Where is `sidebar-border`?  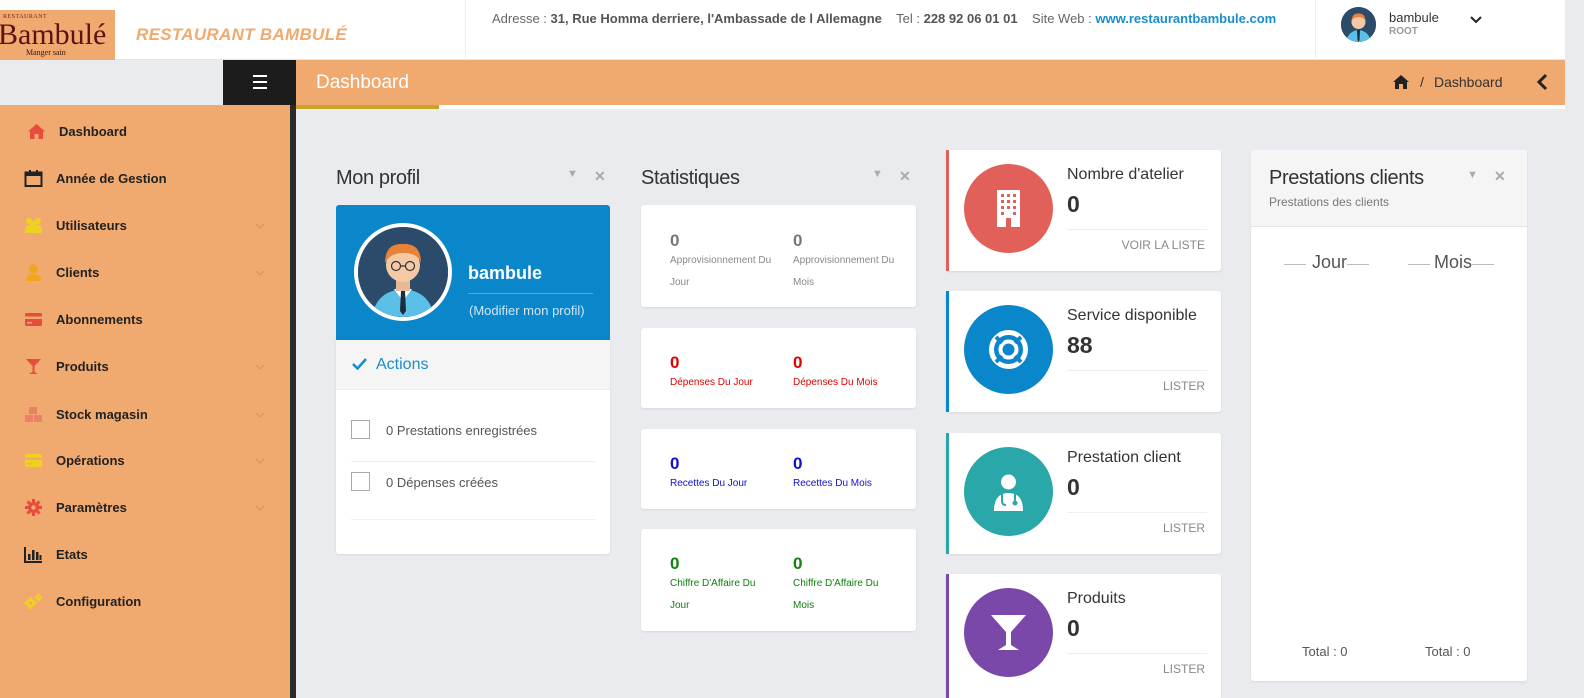 sidebar-border is located at coordinates (293, 401).